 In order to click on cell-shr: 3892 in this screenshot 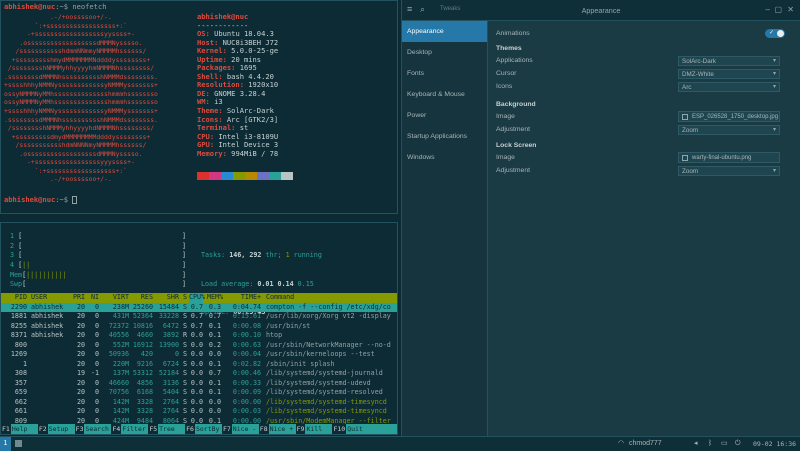, I will do `click(170, 335)`.